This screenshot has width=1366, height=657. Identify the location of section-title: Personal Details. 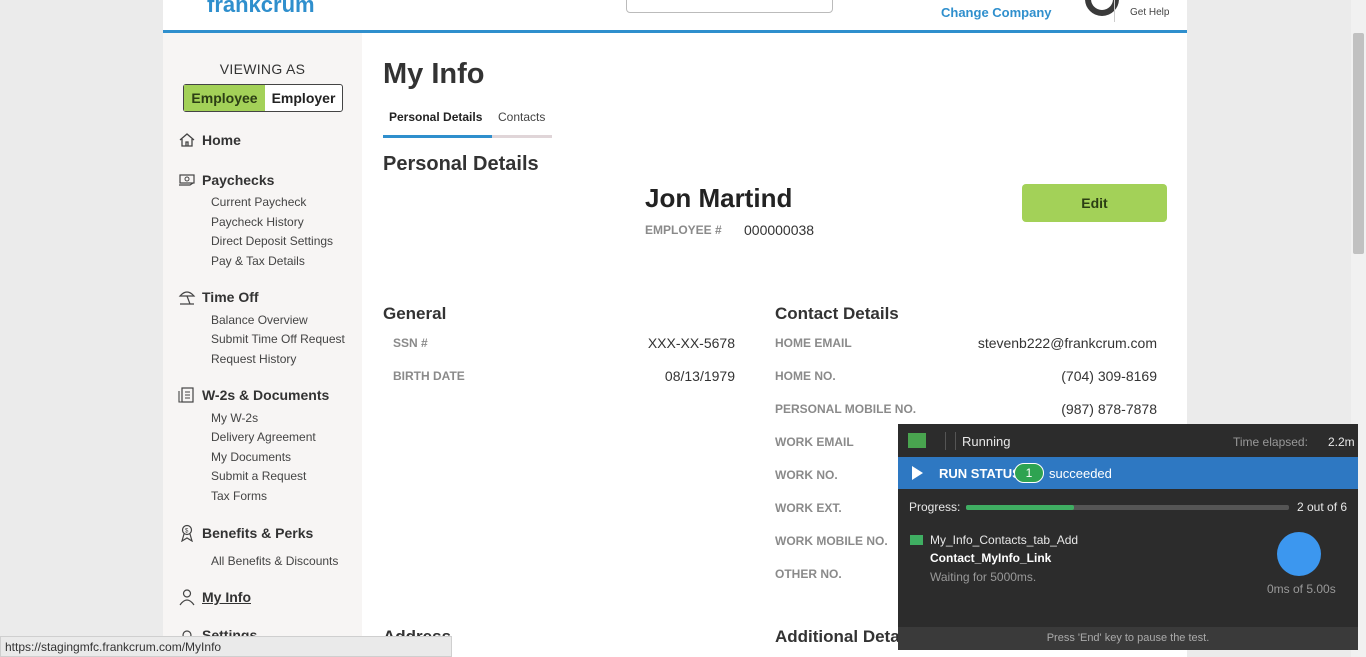
(461, 164).